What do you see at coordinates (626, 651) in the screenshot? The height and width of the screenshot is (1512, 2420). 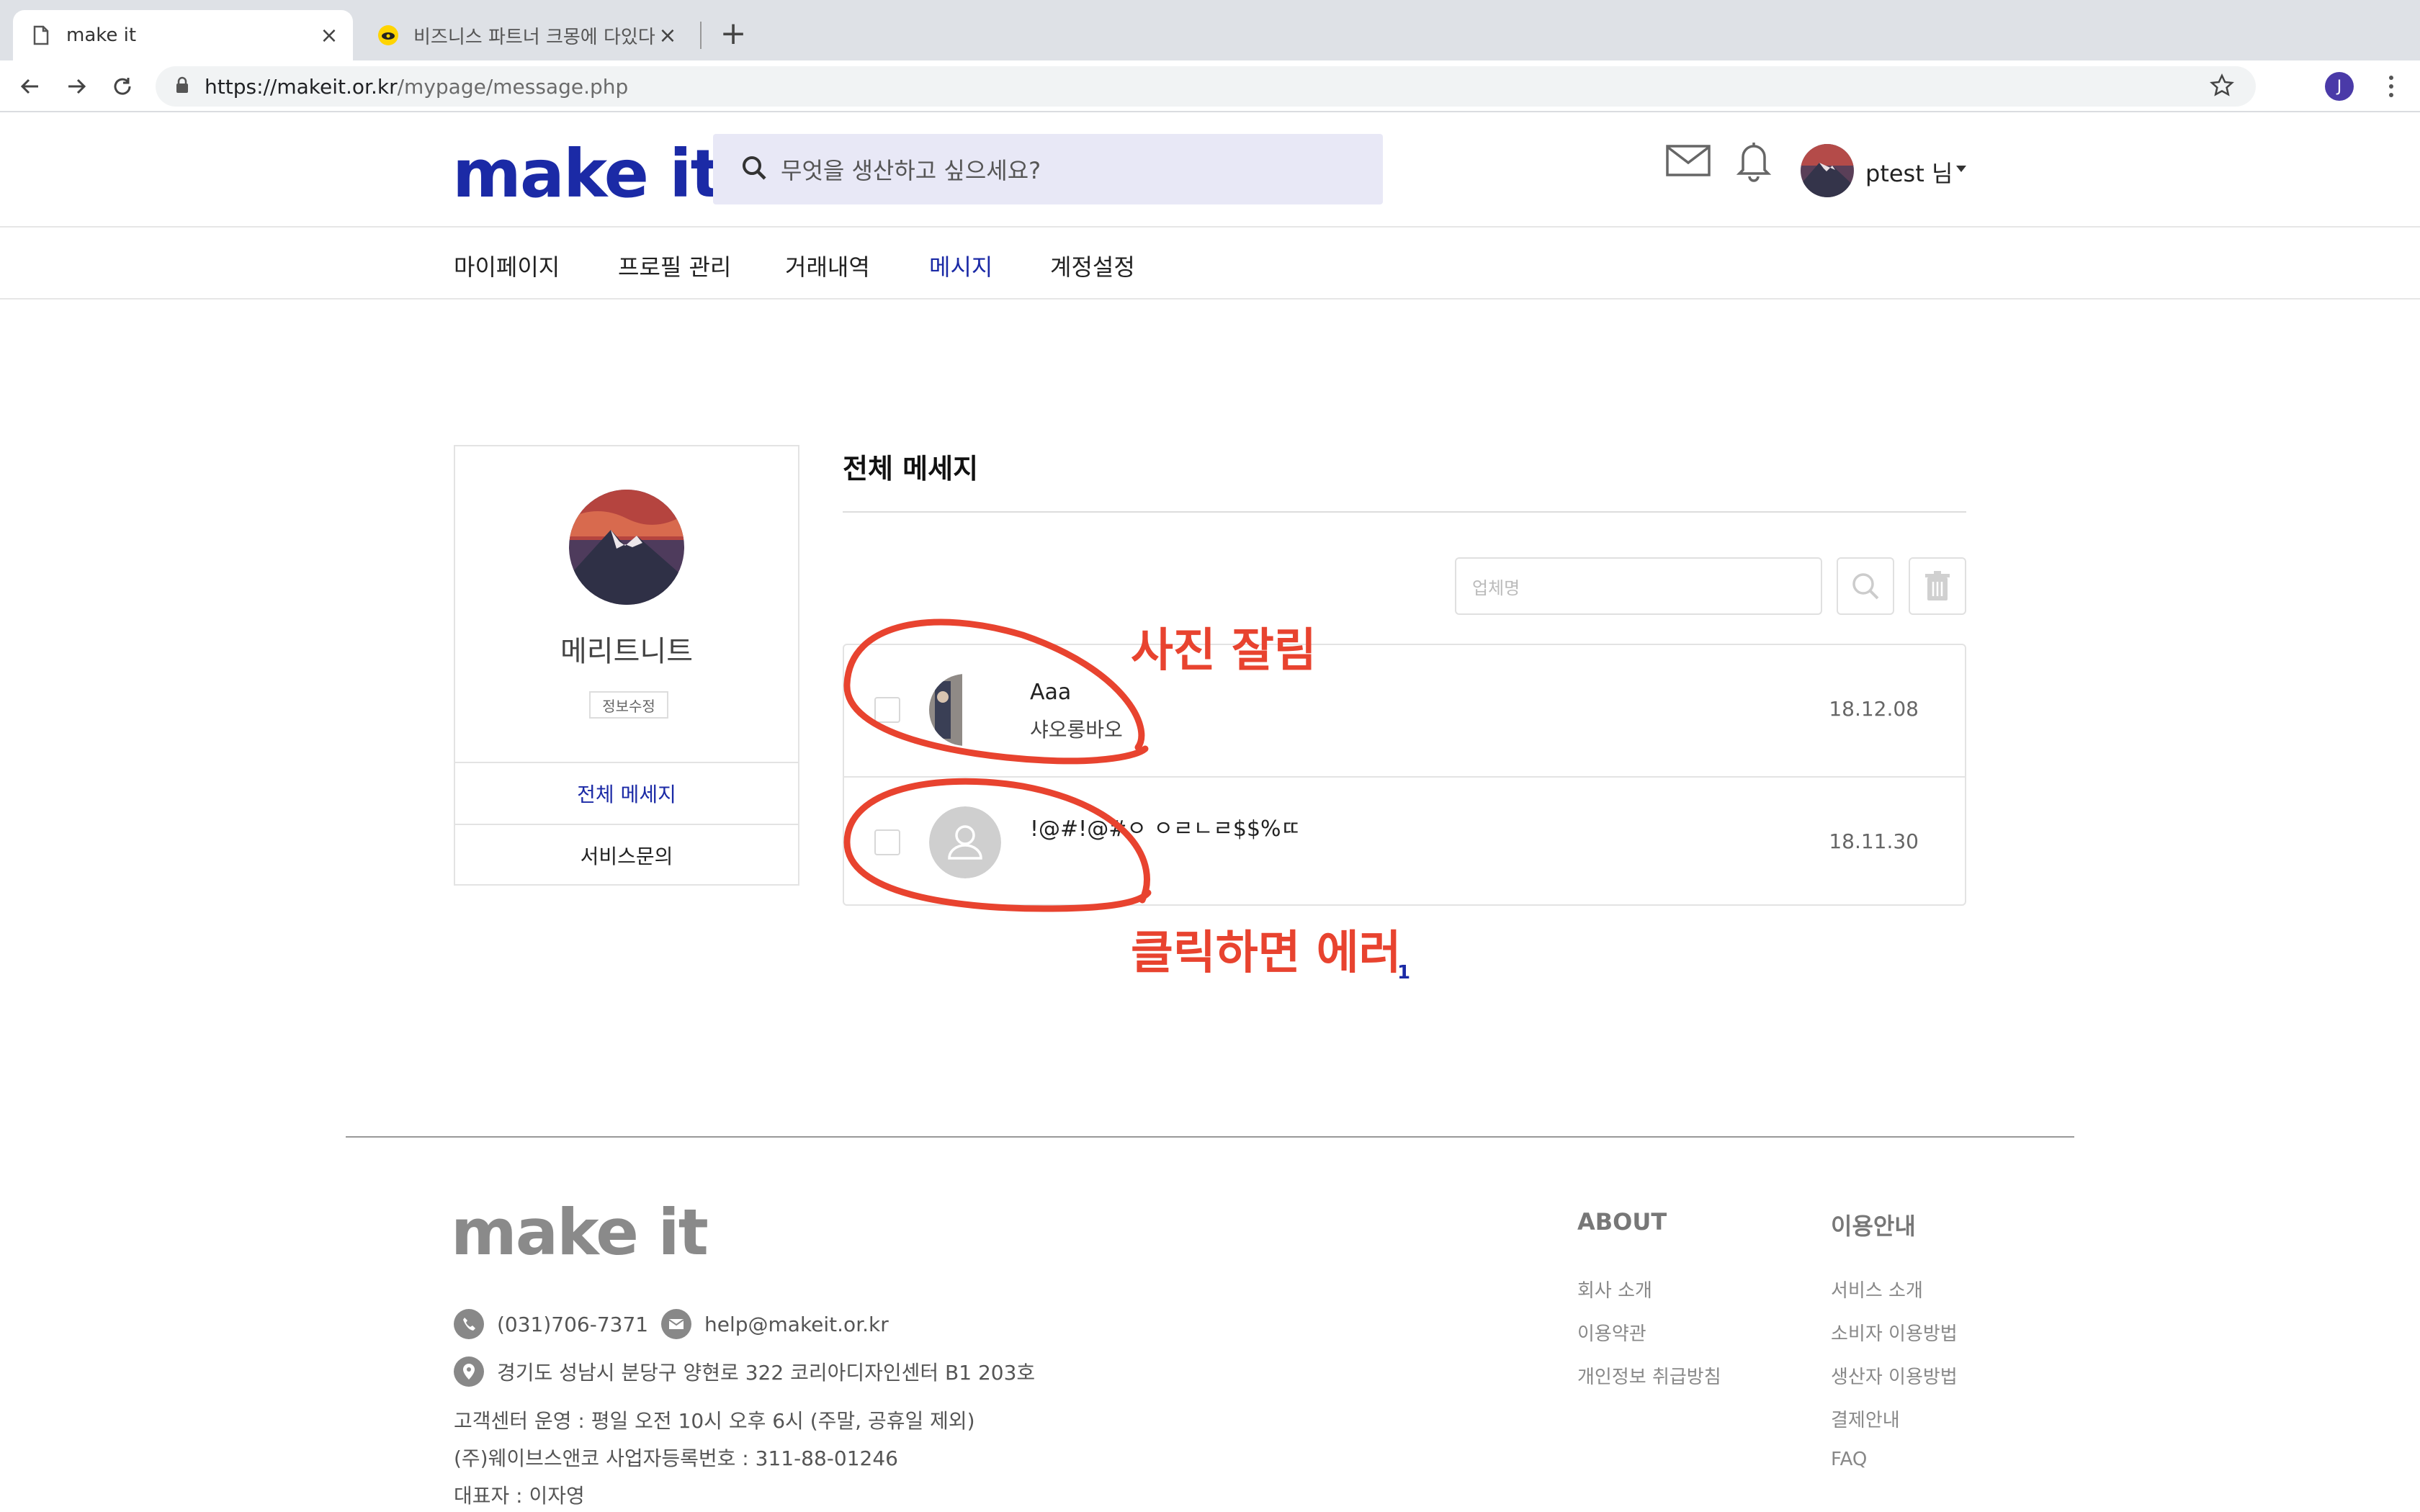 I see `profile-name: 메리트니트` at bounding box center [626, 651].